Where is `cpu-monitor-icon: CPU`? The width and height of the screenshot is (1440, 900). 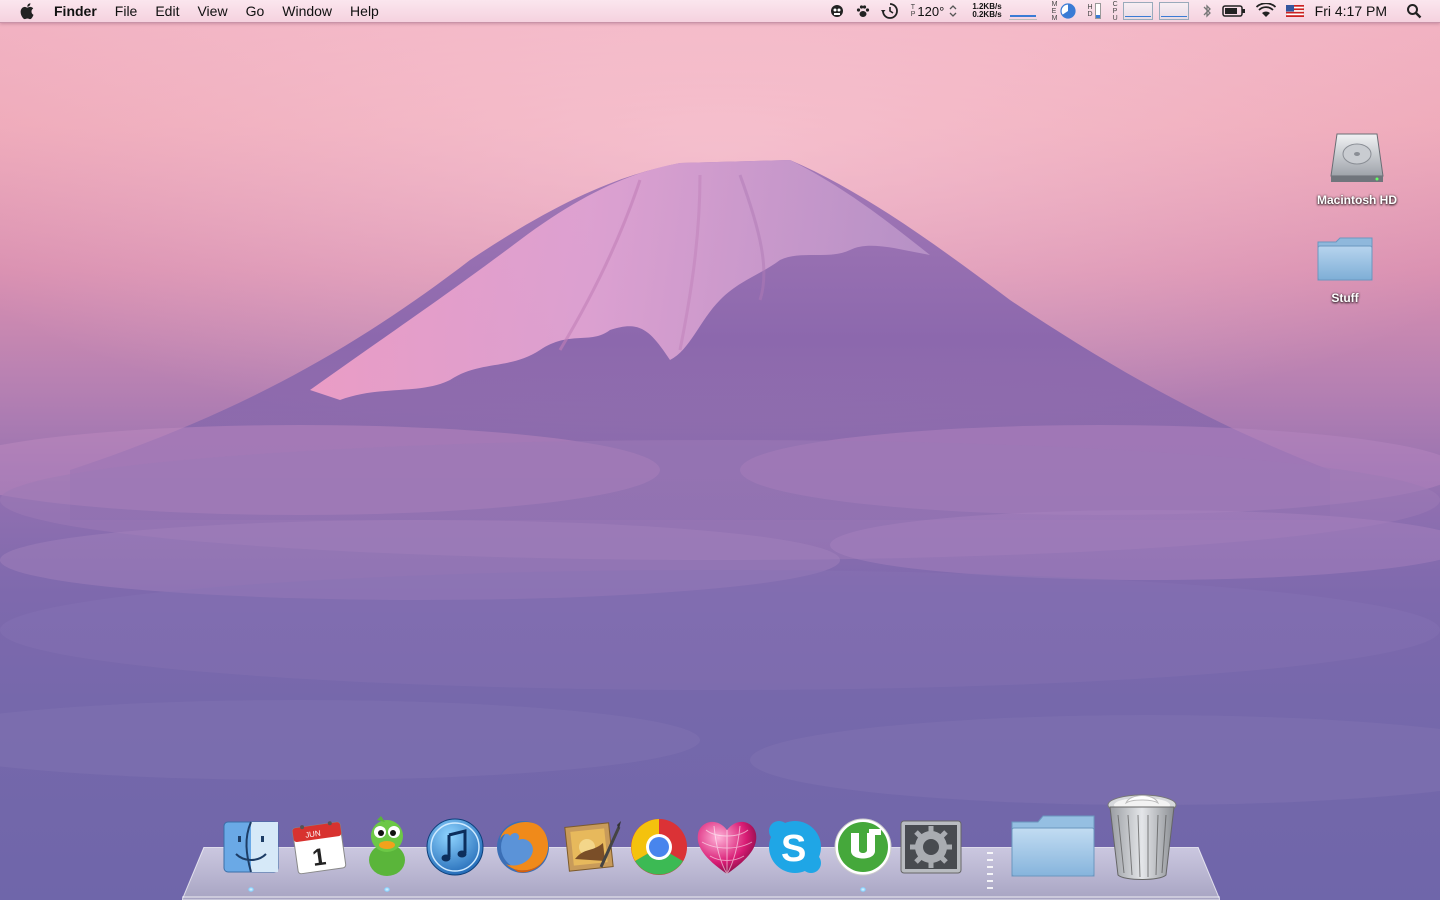 cpu-monitor-icon: CPU is located at coordinates (1151, 11).